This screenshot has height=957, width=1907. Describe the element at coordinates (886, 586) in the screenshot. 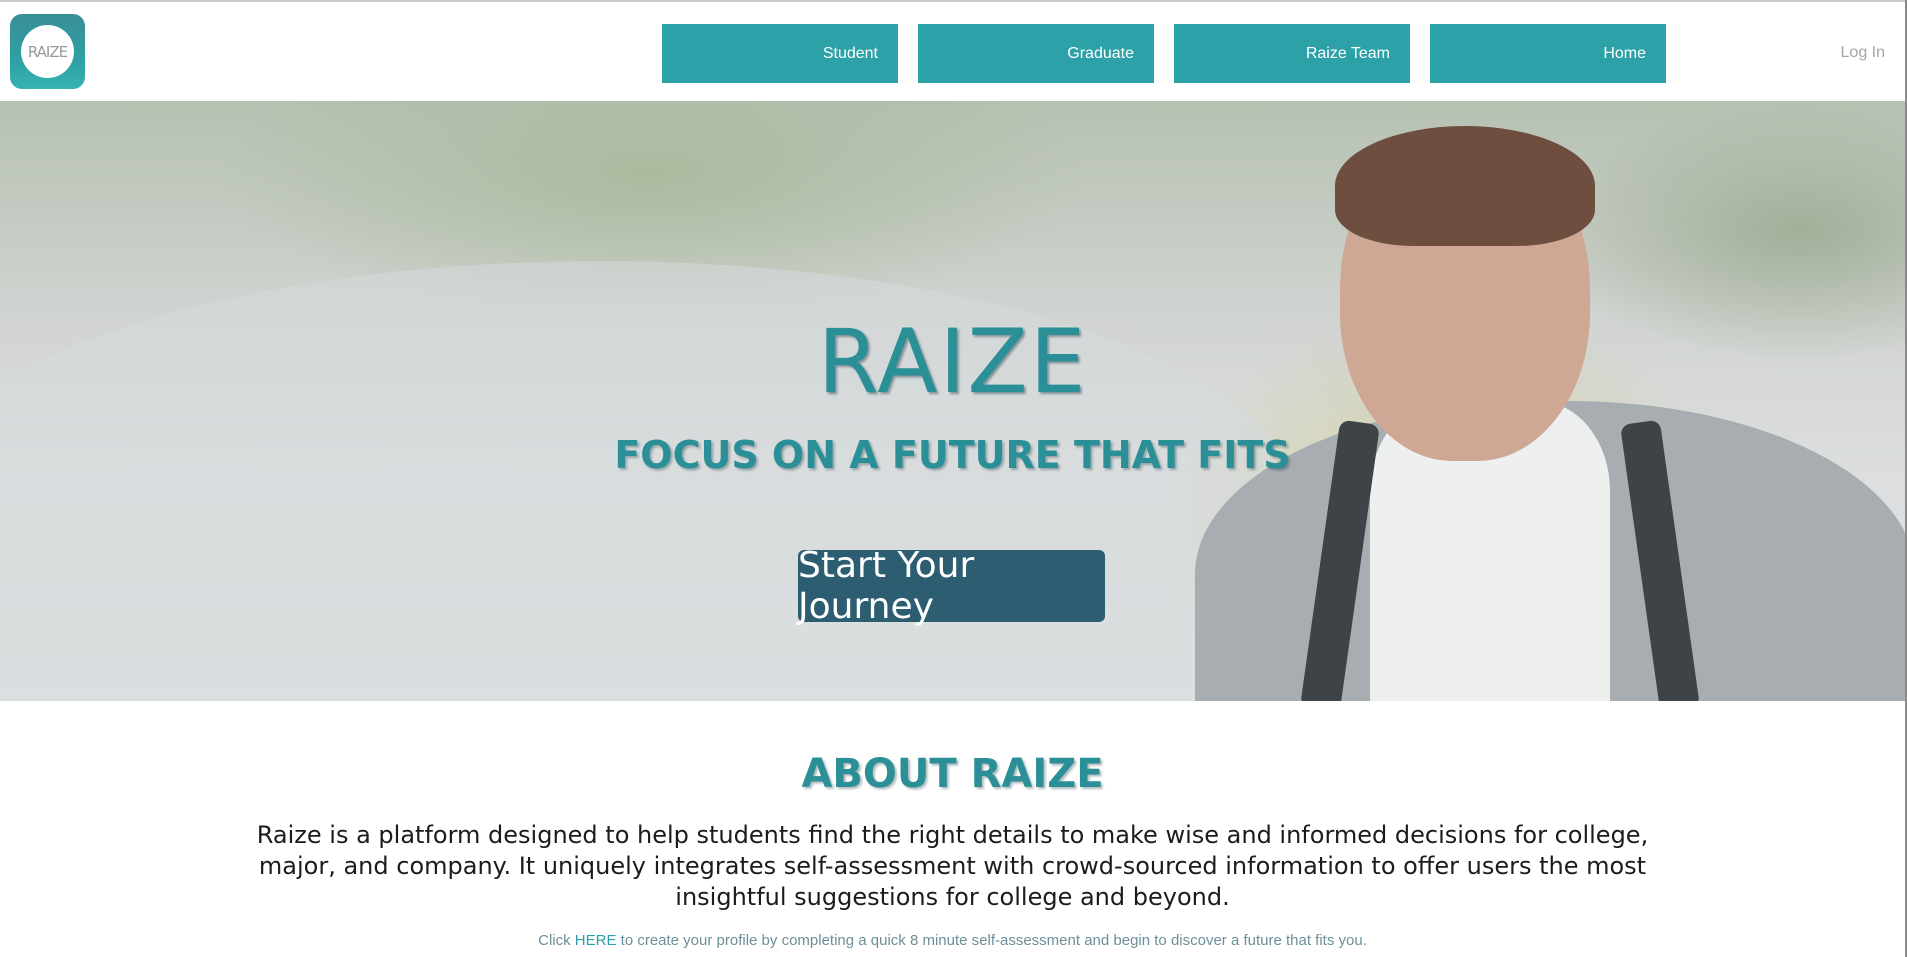

I see `start-journey-label: Start Your Journey` at that location.